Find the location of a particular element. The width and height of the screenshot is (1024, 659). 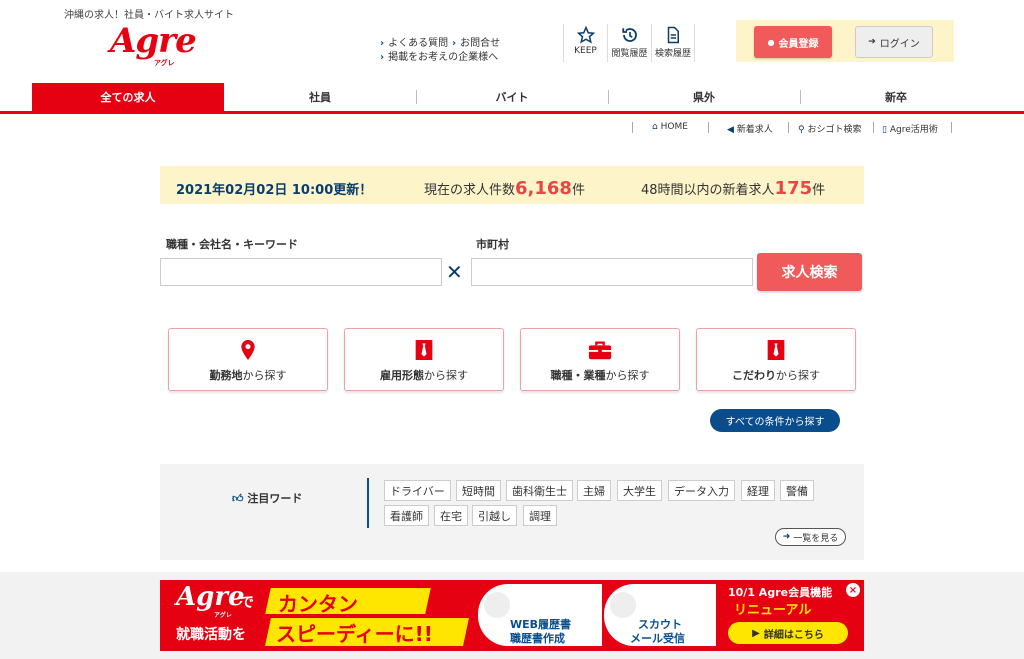

keyword-tag: 警備 is located at coordinates (797, 490).